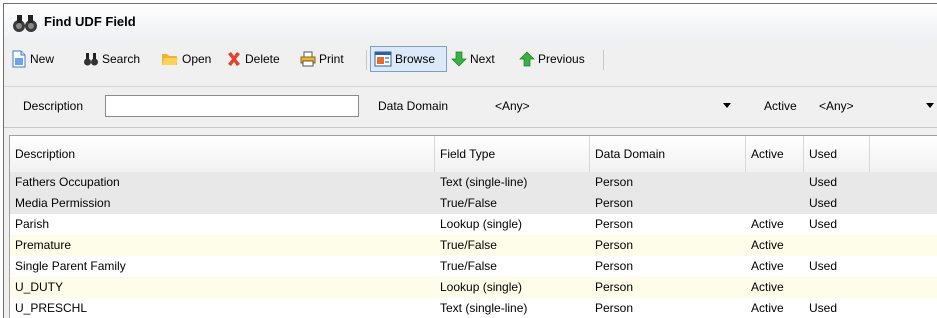 This screenshot has width=937, height=318. I want to click on table-row: Premature True/False Person Active, so click(473, 245).